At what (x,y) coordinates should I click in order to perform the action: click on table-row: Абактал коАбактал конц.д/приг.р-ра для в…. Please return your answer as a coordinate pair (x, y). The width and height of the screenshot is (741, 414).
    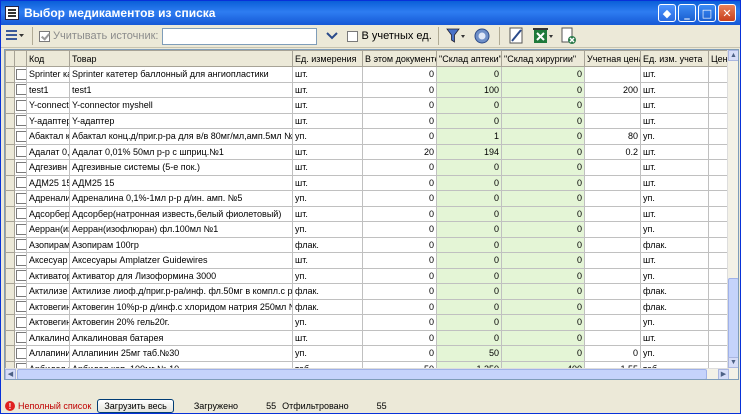
    Looking at the image, I should click on (367, 136).